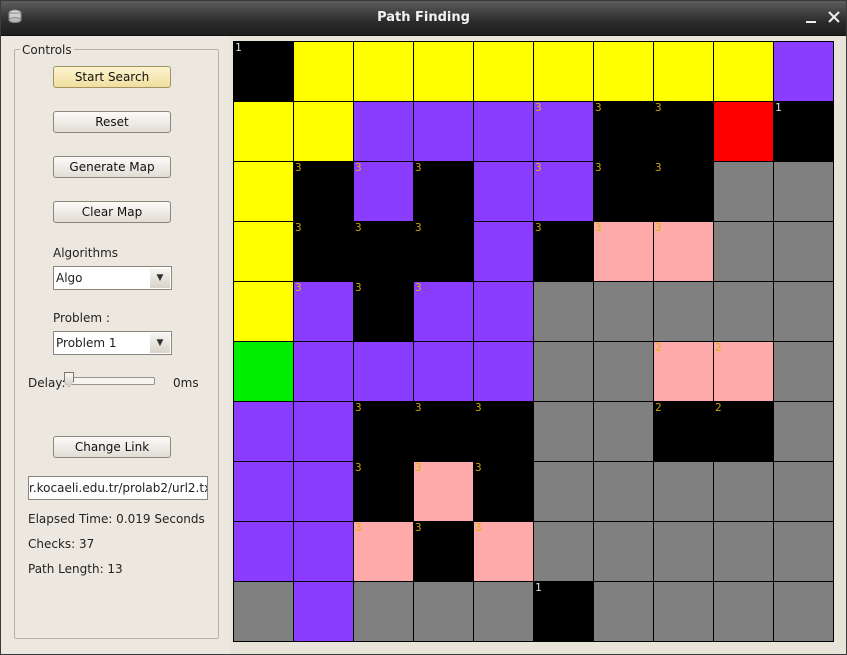 This screenshot has width=847, height=655. What do you see at coordinates (110, 381) in the screenshot?
I see `delay-slider-track` at bounding box center [110, 381].